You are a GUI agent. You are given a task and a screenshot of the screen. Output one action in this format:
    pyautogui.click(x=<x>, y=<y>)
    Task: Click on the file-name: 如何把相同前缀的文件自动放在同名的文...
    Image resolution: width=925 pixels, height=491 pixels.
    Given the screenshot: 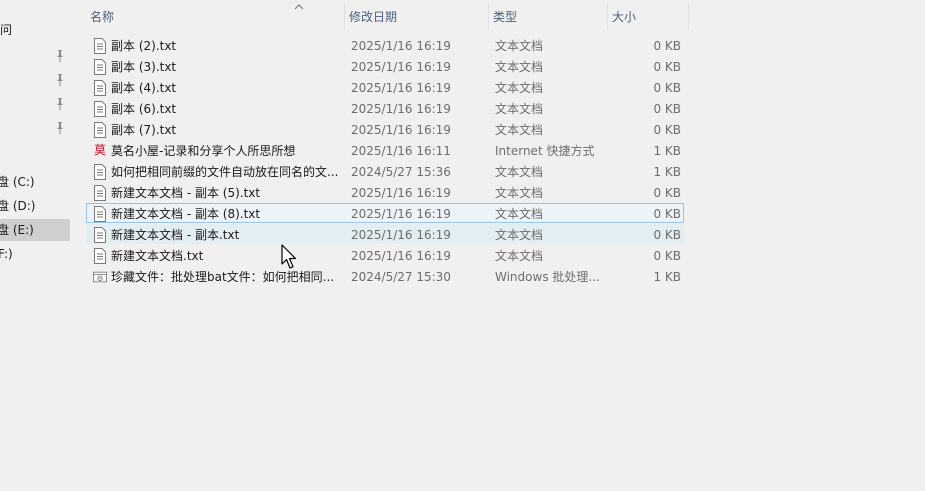 What is the action you would take?
    pyautogui.click(x=225, y=172)
    